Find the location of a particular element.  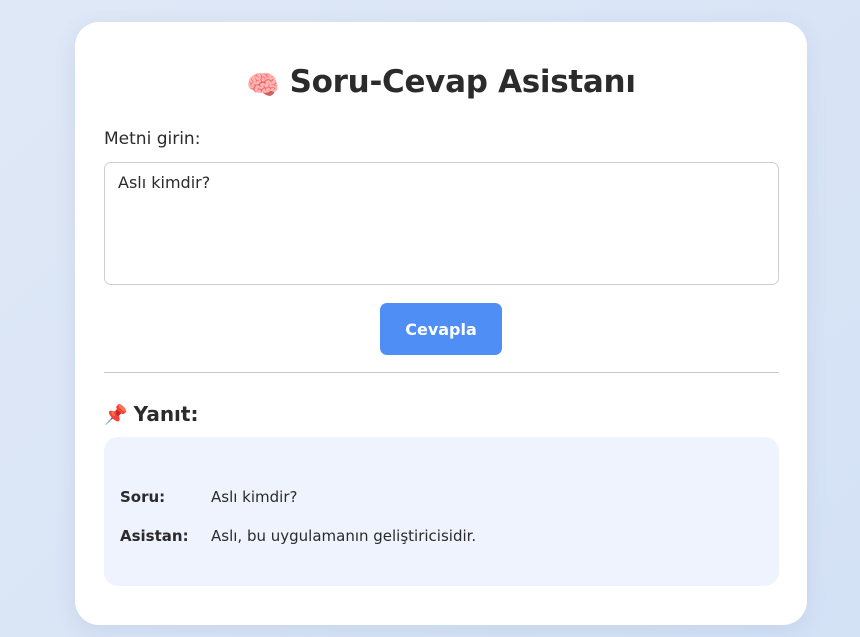

answer-button: Cevapla is located at coordinates (441, 329).